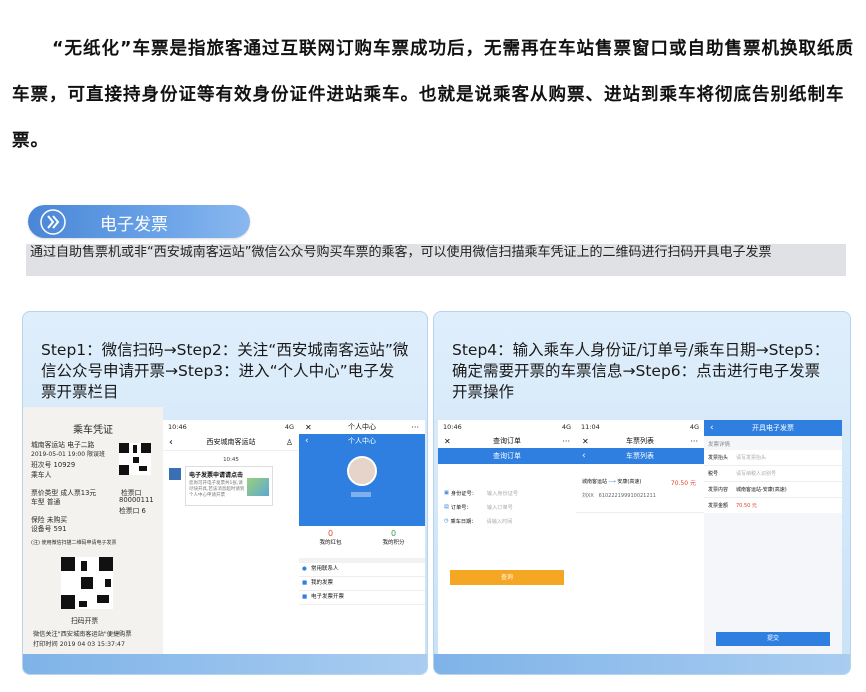 This screenshot has height=692, width=866. I want to click on ticket-footer-1: 微信关注"西安城南客运站"便捷购票, so click(82, 634).